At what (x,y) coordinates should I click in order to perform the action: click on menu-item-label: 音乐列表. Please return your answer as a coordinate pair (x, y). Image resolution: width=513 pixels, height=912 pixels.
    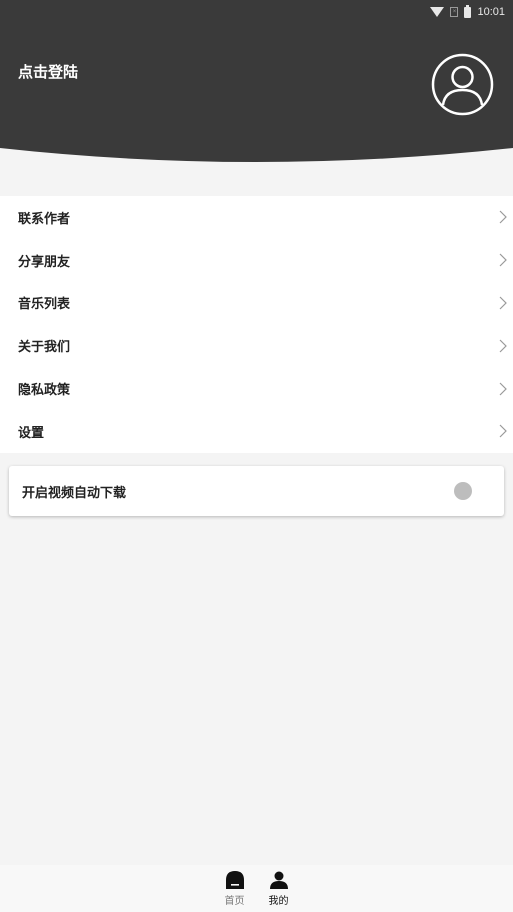
    Looking at the image, I should click on (44, 305).